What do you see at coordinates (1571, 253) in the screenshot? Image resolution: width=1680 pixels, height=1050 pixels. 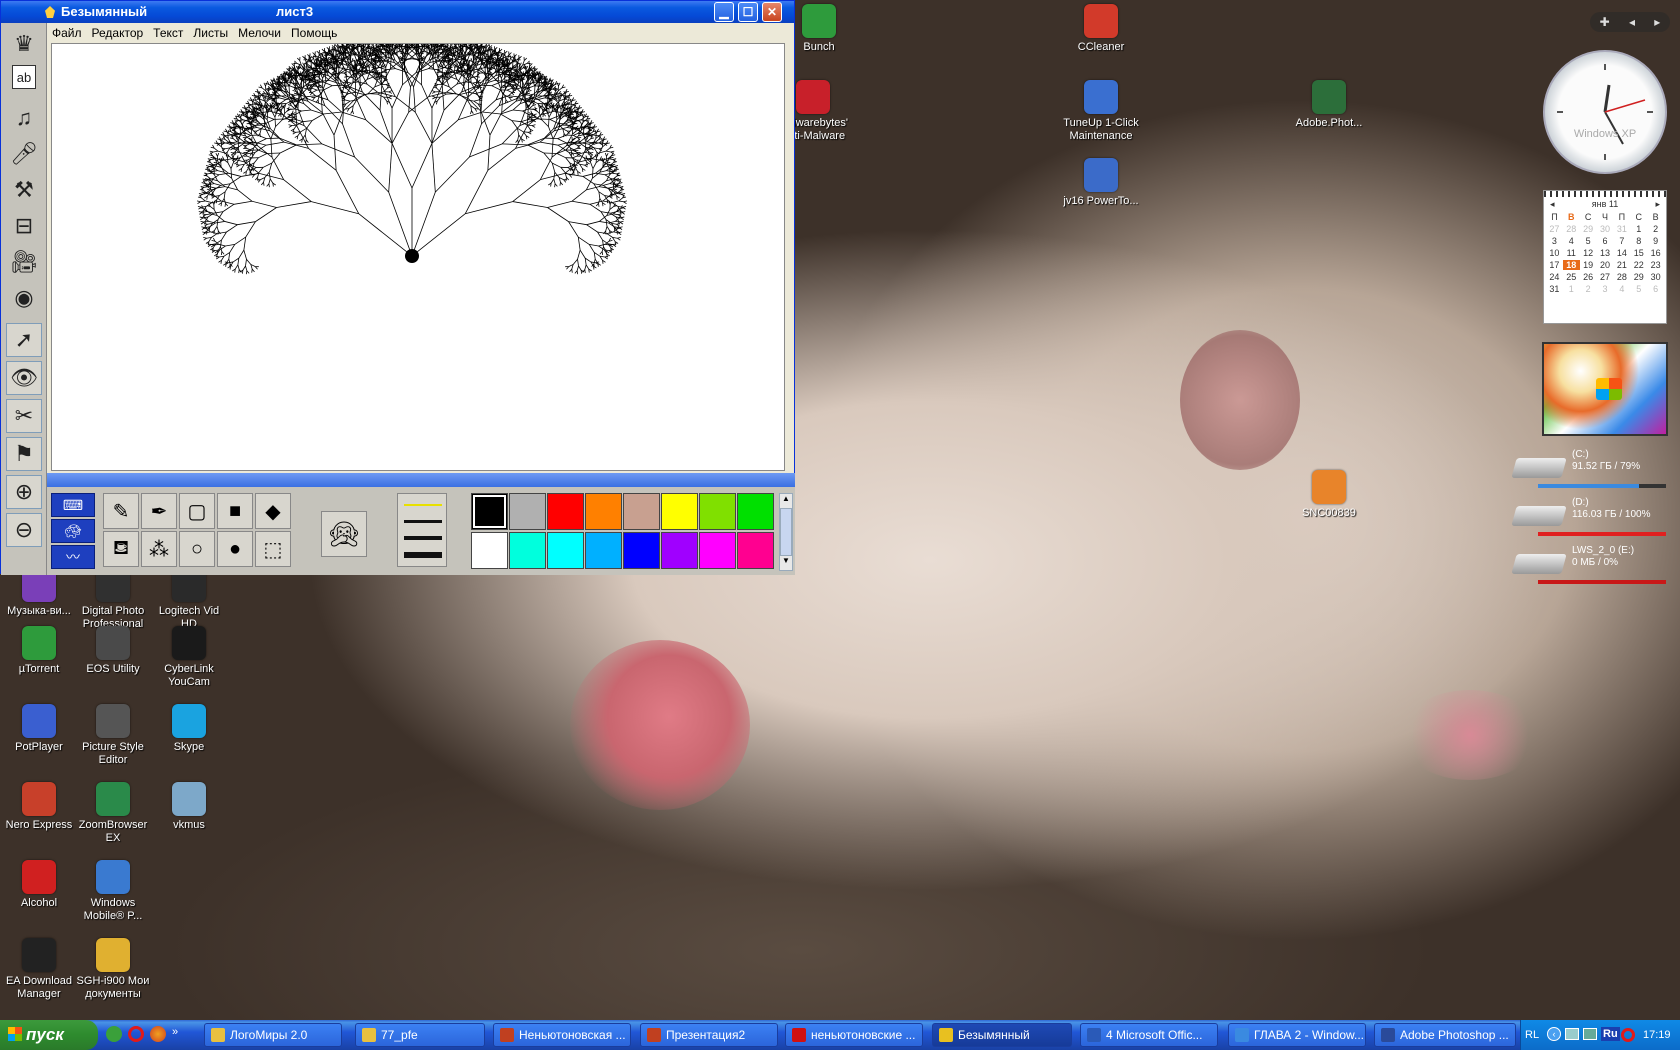 I see `calendar-day: 11` at bounding box center [1571, 253].